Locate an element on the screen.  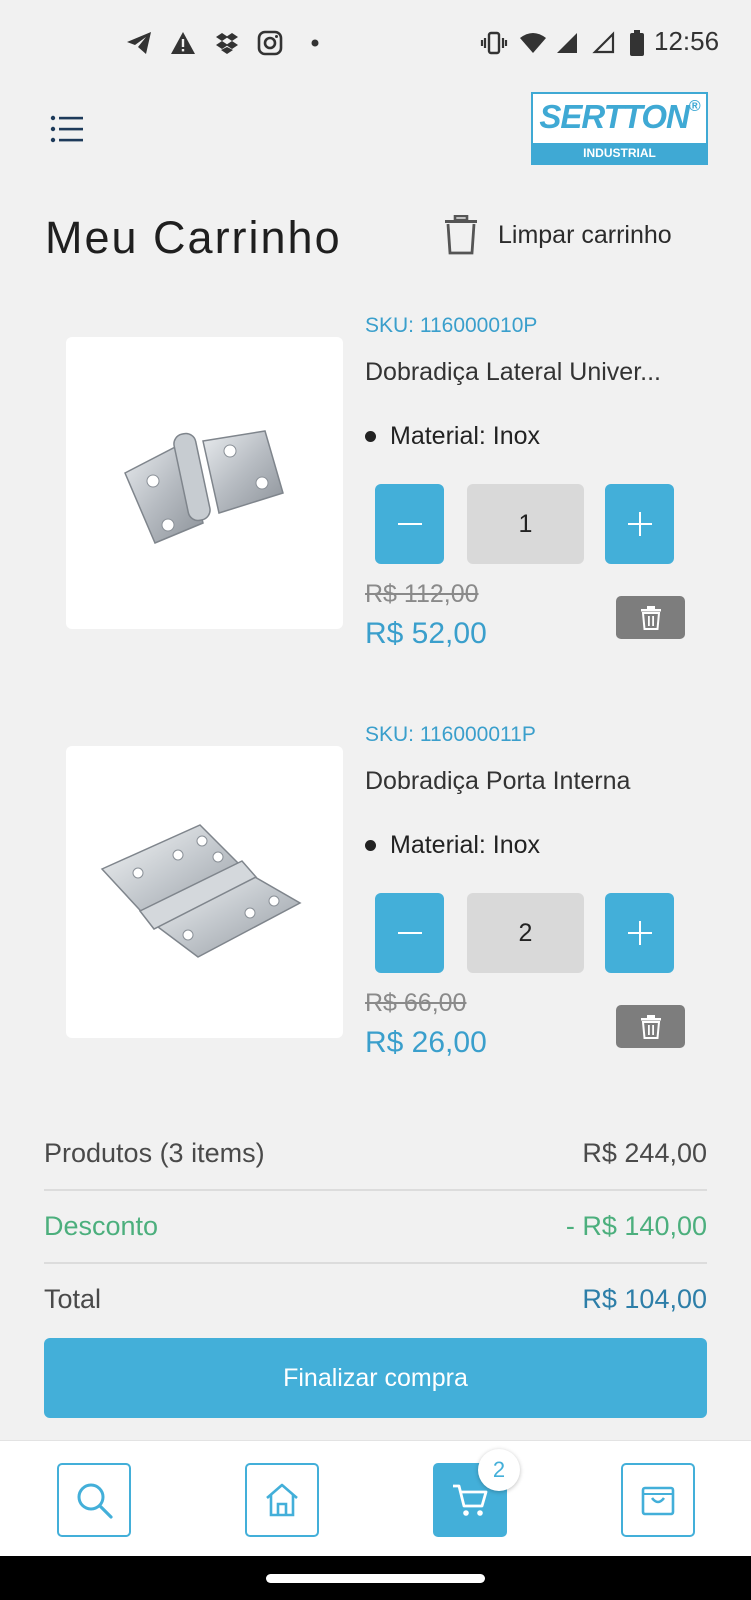
summary-products-row: Produtos (3 items) R$ 244,00 is located at coordinates (375, 1153).